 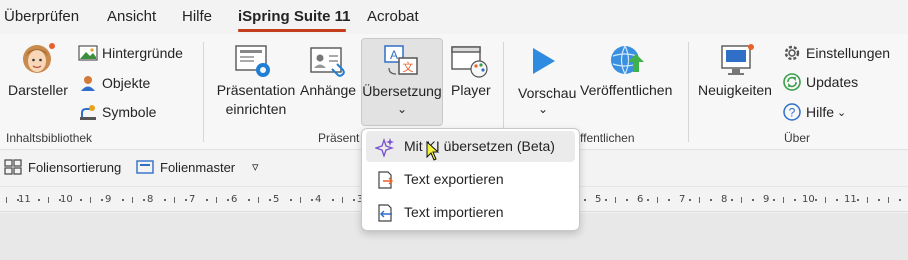 What do you see at coordinates (88, 83) in the screenshot?
I see `person-object-icon` at bounding box center [88, 83].